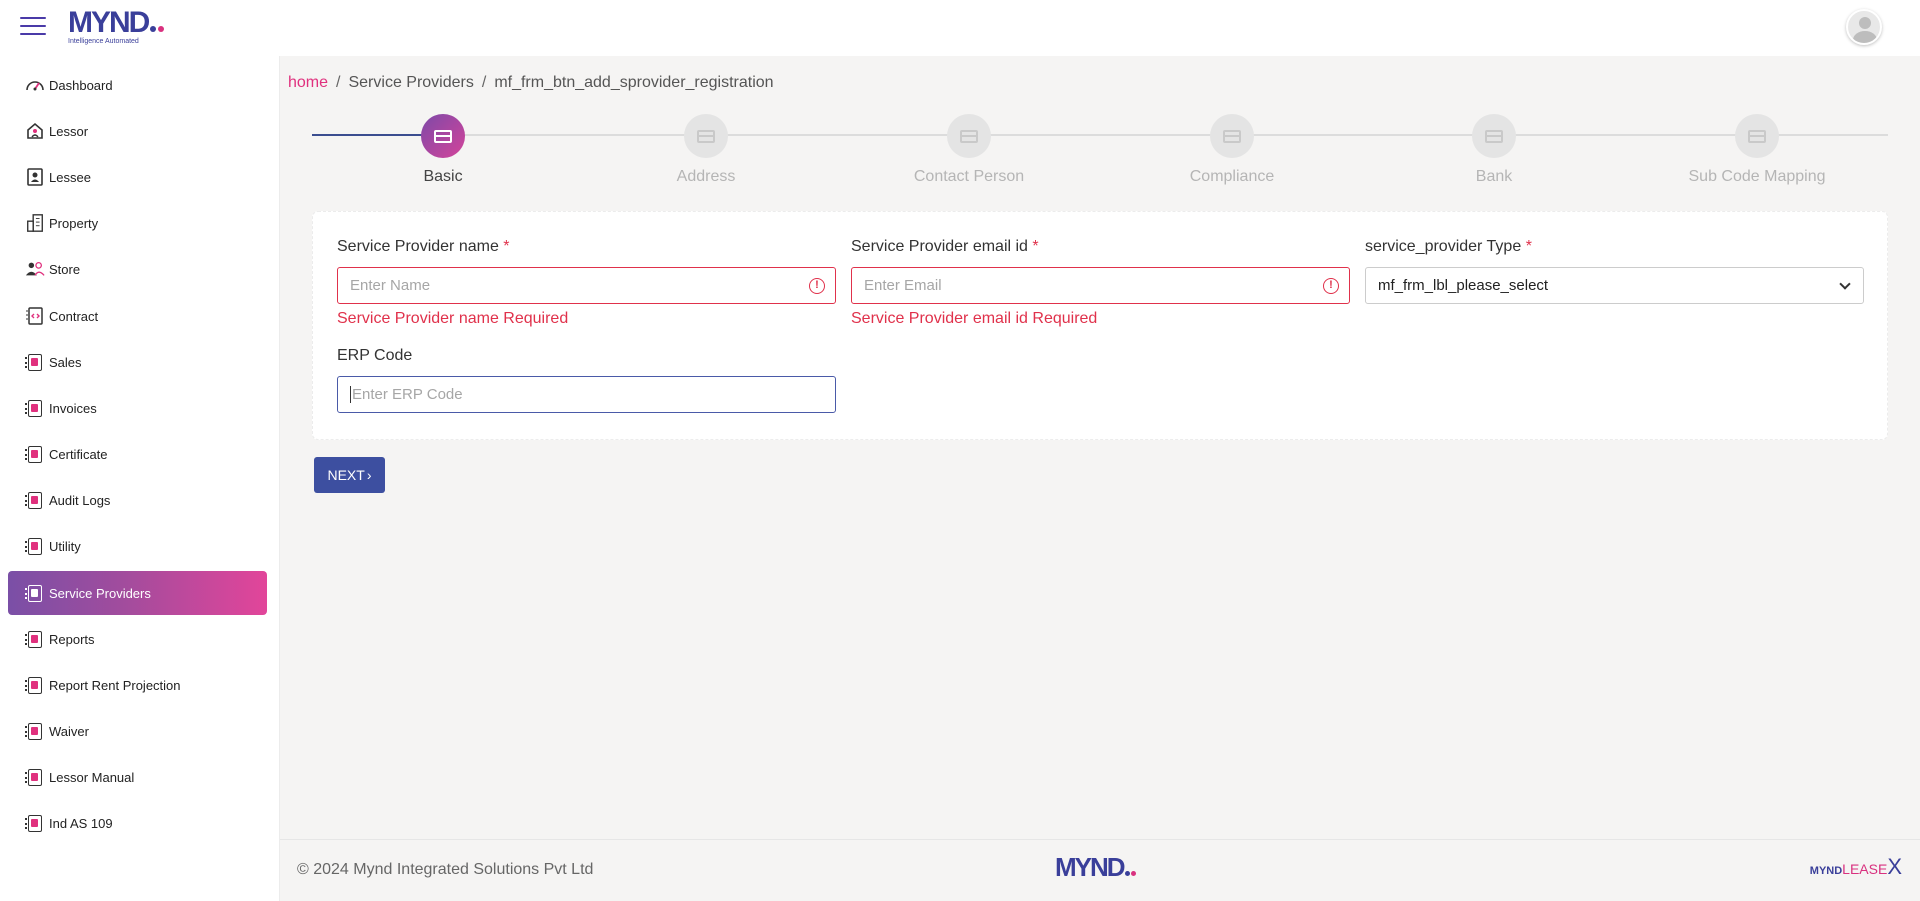 The width and height of the screenshot is (1920, 901). What do you see at coordinates (137, 546) in the screenshot?
I see `sidebar-item-utility: Utility` at bounding box center [137, 546].